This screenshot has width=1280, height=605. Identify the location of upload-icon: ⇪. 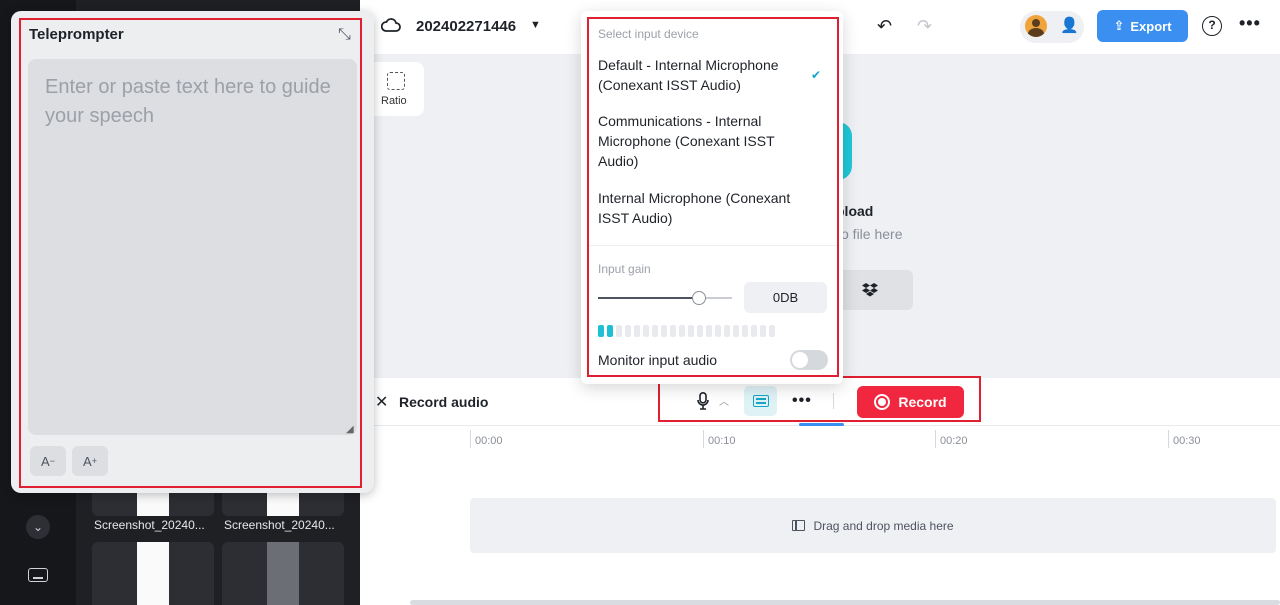
(1119, 25).